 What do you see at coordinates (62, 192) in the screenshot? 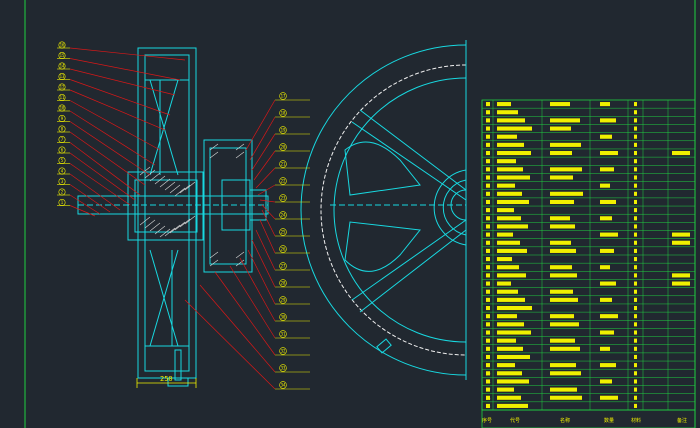
I see `balloon-label: 2` at bounding box center [62, 192].